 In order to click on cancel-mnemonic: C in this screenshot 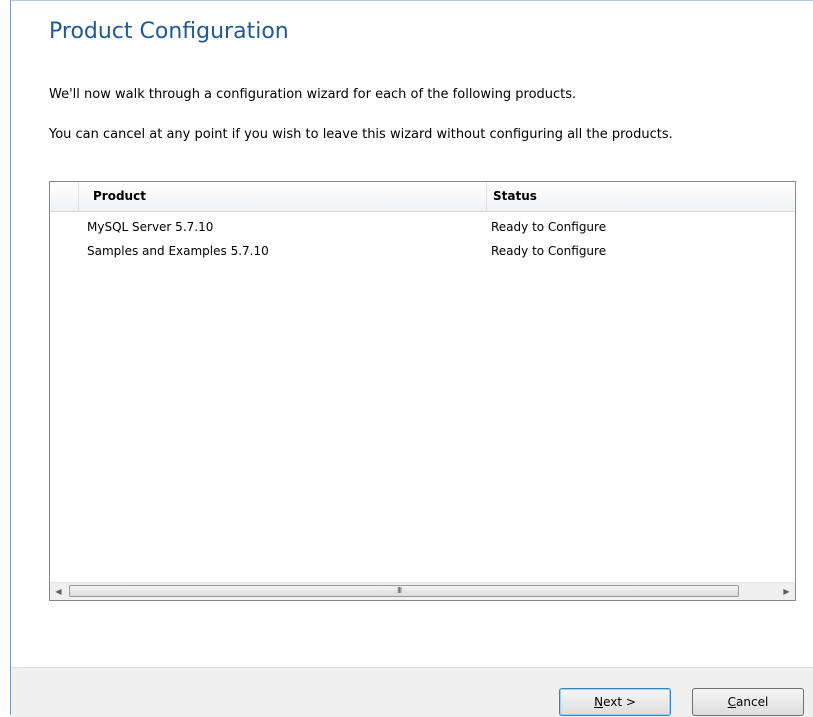, I will do `click(732, 702)`.